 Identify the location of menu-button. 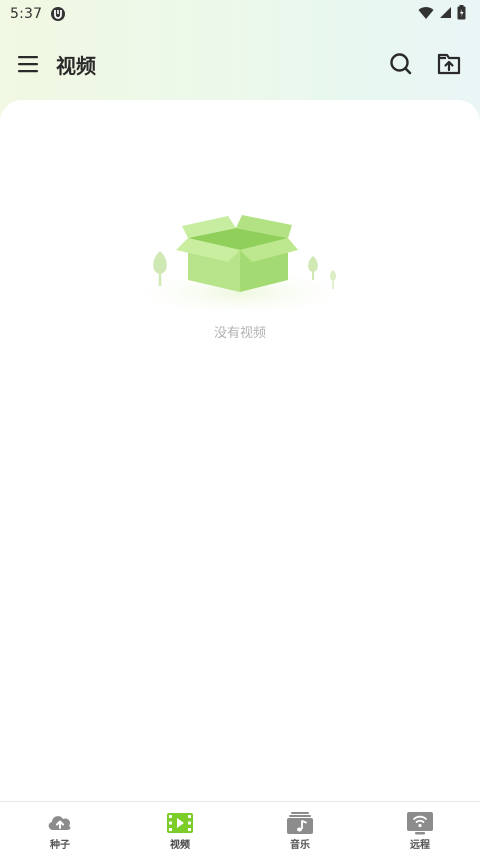
(28, 64).